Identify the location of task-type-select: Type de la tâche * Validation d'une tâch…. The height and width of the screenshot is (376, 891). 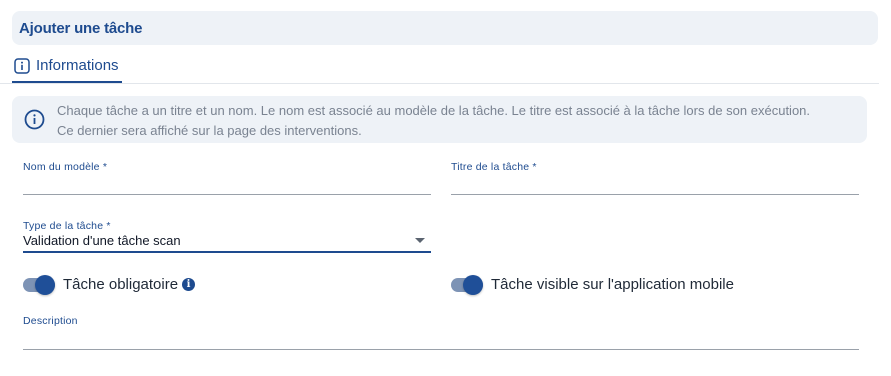
(227, 237).